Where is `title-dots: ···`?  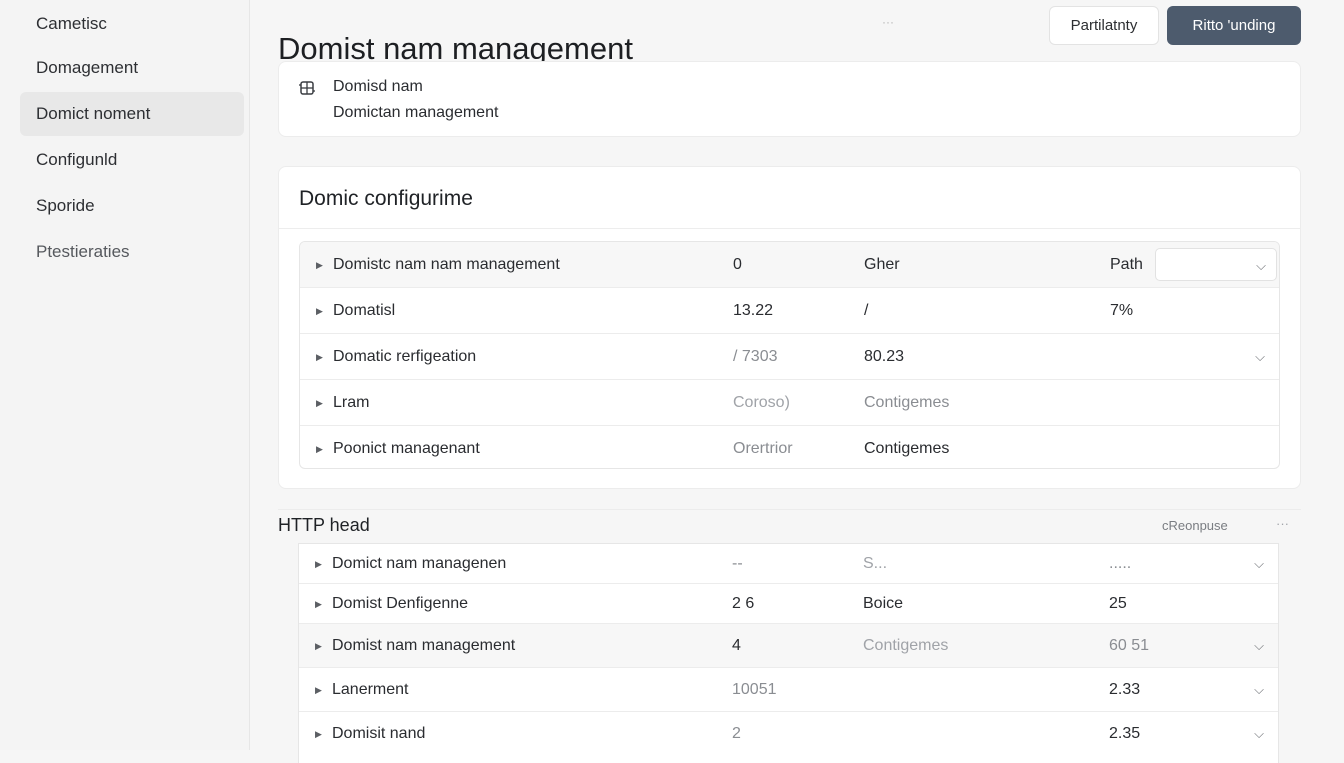 title-dots: ··· is located at coordinates (888, 22).